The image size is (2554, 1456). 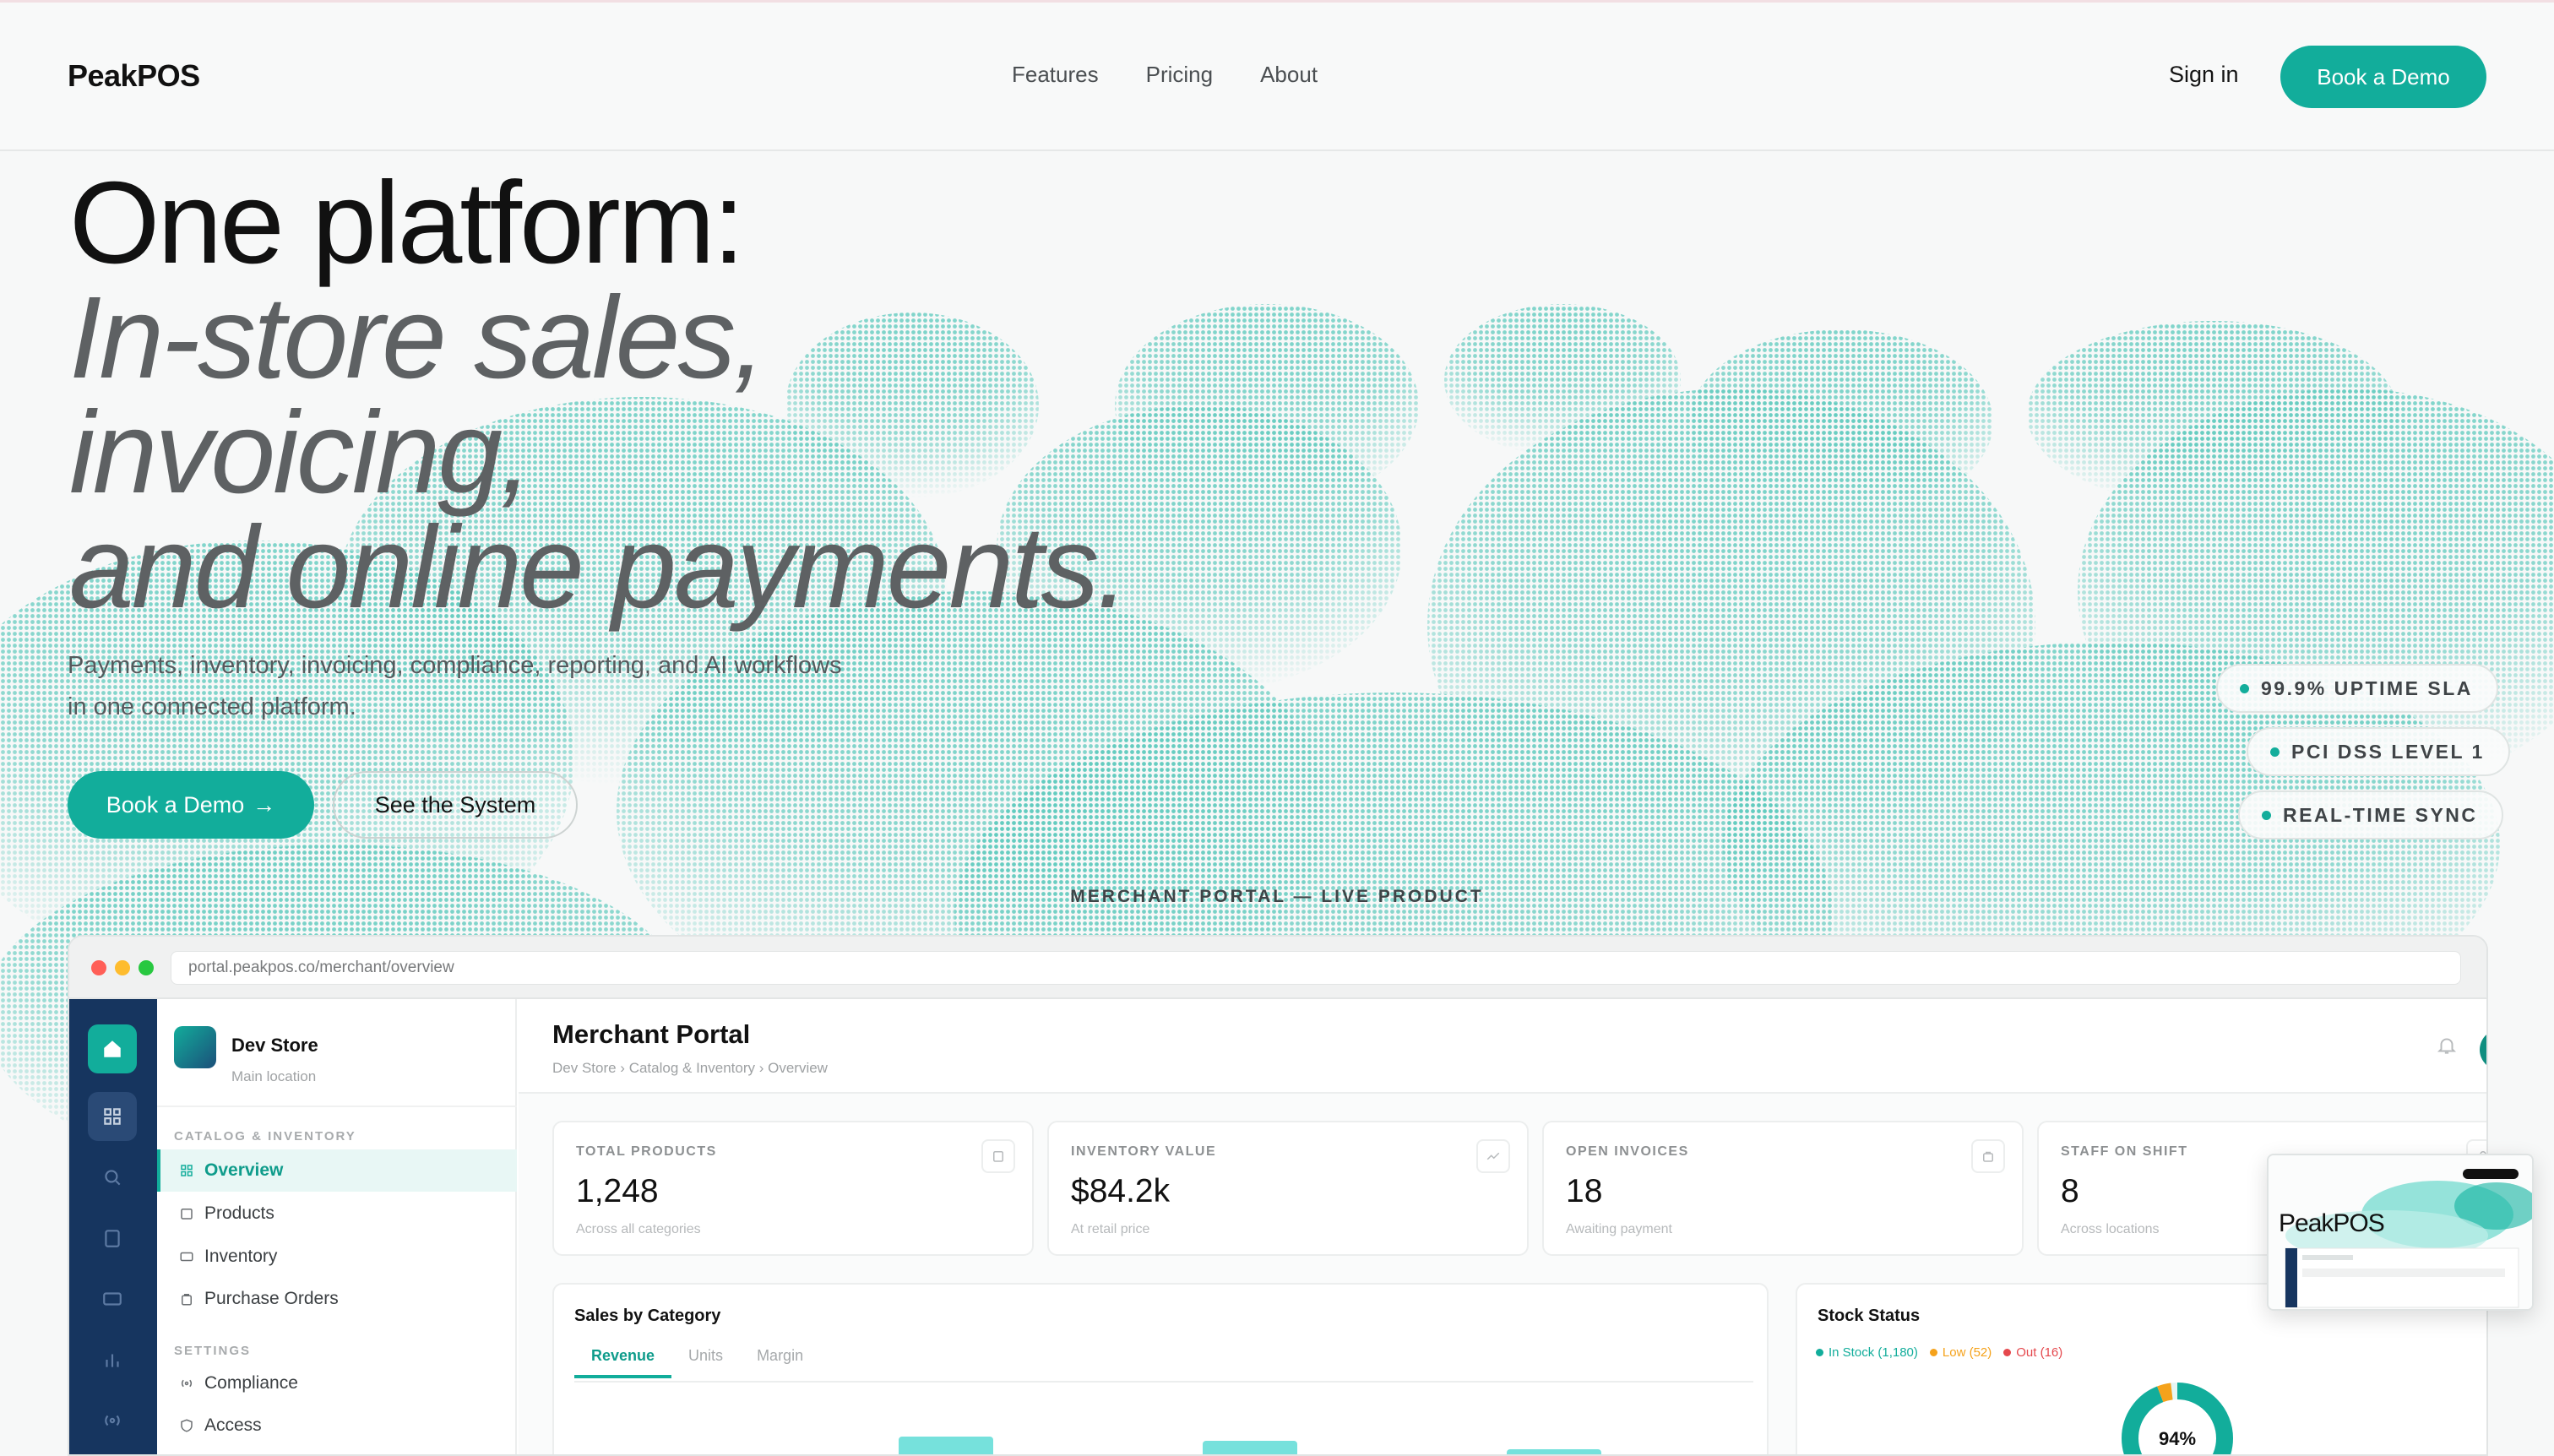 I want to click on tab-margin: Margin, so click(x=780, y=1363).